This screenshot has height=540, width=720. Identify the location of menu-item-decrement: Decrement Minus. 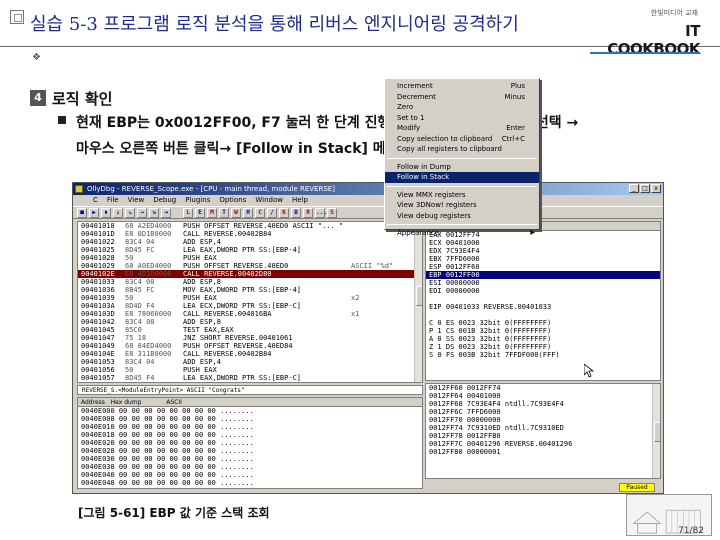
(462, 97).